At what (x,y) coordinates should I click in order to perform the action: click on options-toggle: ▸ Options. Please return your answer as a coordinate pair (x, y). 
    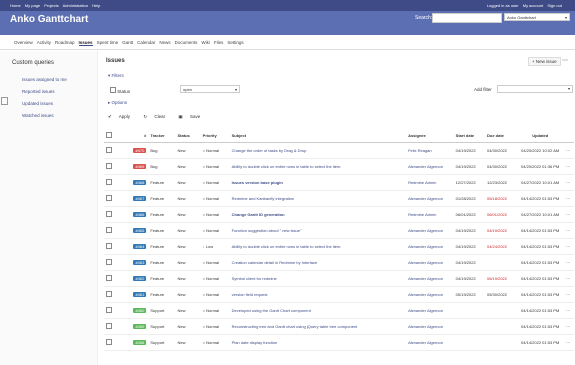
    Looking at the image, I should click on (117, 103).